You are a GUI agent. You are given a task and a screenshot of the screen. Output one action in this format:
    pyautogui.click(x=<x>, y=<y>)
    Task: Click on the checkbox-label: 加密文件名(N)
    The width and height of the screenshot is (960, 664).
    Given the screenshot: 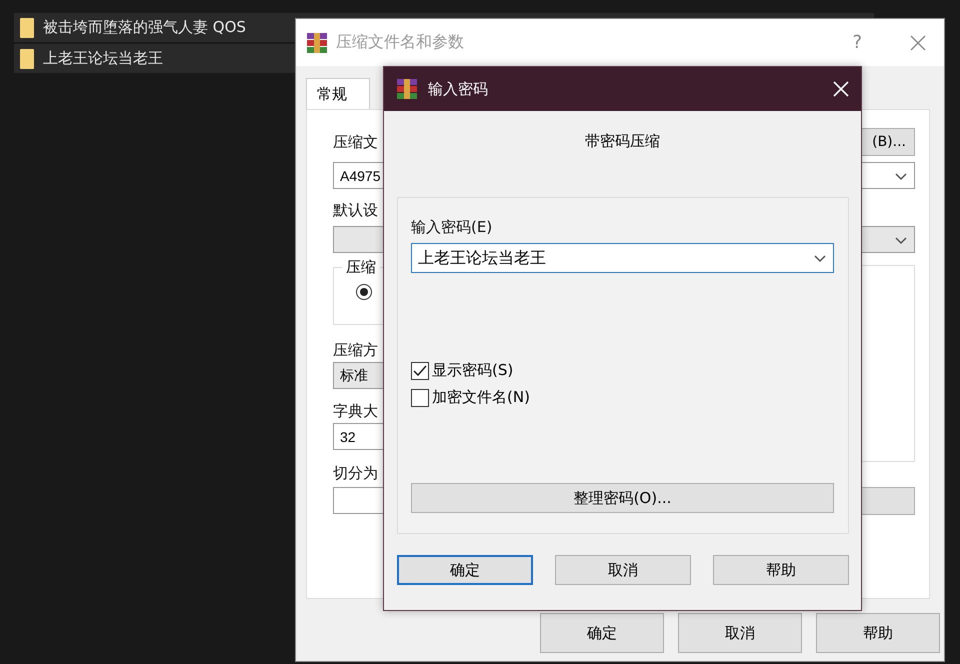 What is the action you would take?
    pyautogui.click(x=481, y=397)
    